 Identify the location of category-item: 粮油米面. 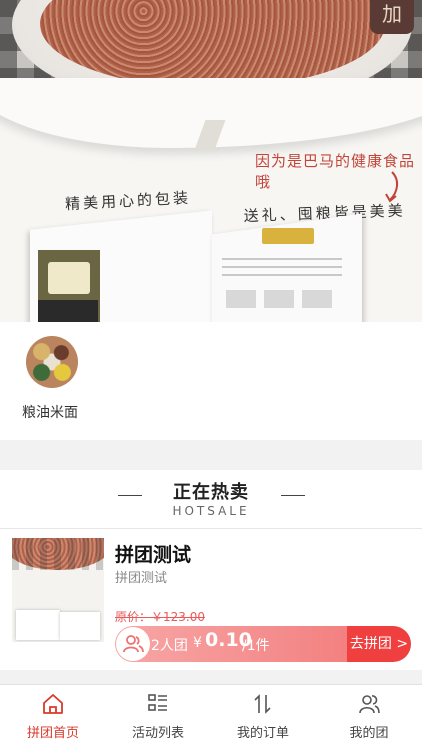
(52, 379).